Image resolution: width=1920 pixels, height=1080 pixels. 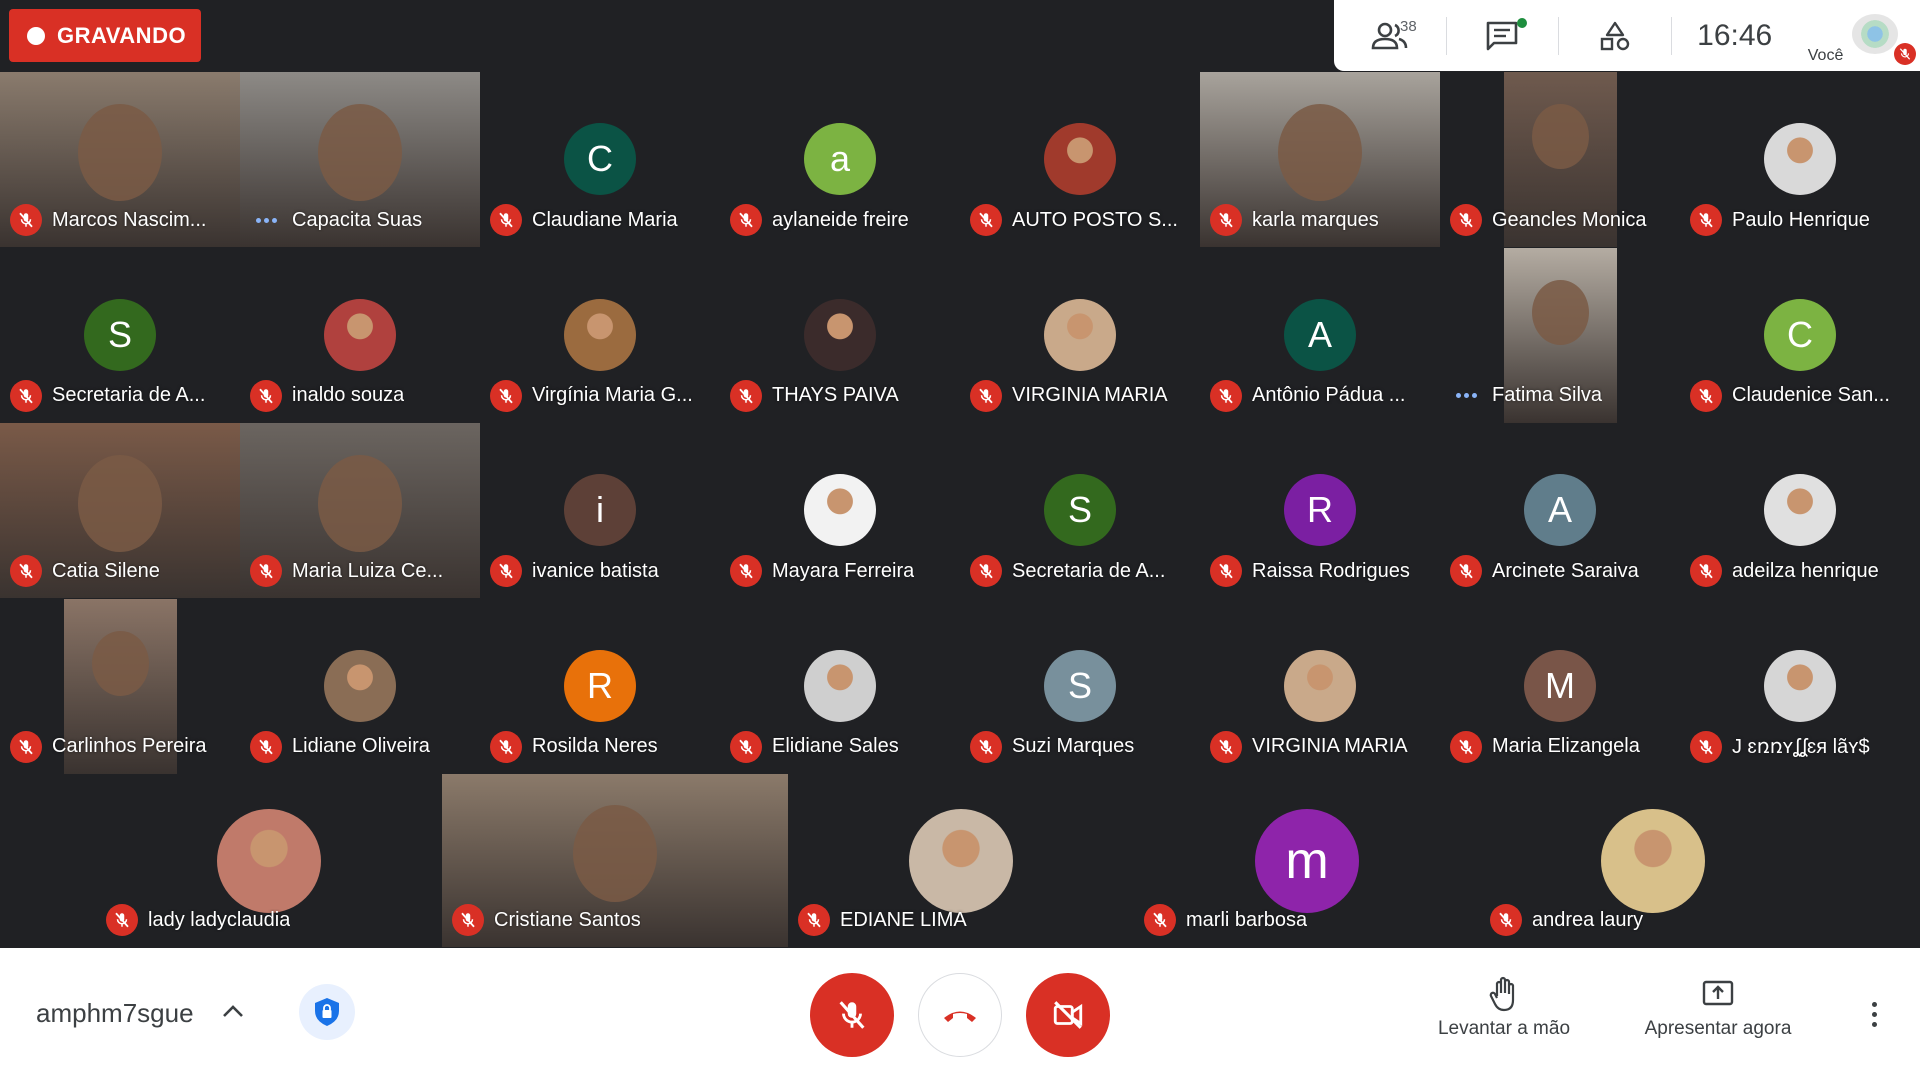 What do you see at coordinates (840, 159) in the screenshot?
I see `participant-tile: a aylaneide freire` at bounding box center [840, 159].